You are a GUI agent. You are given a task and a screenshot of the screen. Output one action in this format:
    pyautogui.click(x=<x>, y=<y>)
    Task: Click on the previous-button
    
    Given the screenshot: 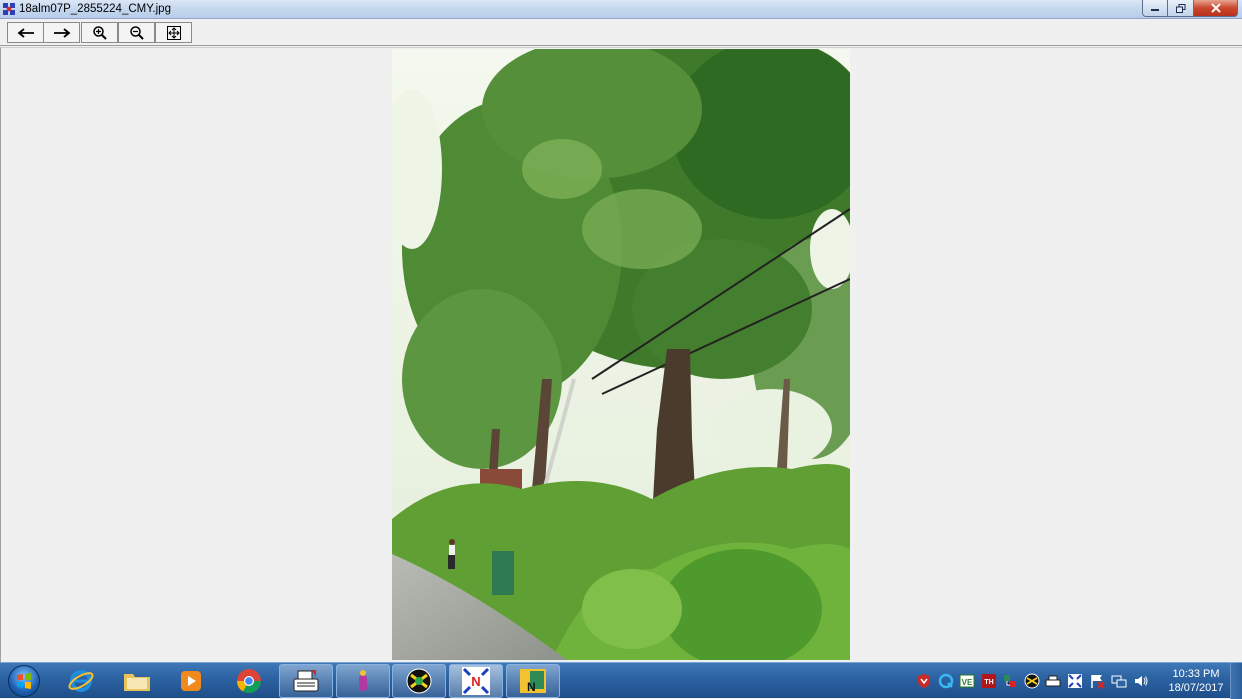 What is the action you would take?
    pyautogui.click(x=25, y=32)
    